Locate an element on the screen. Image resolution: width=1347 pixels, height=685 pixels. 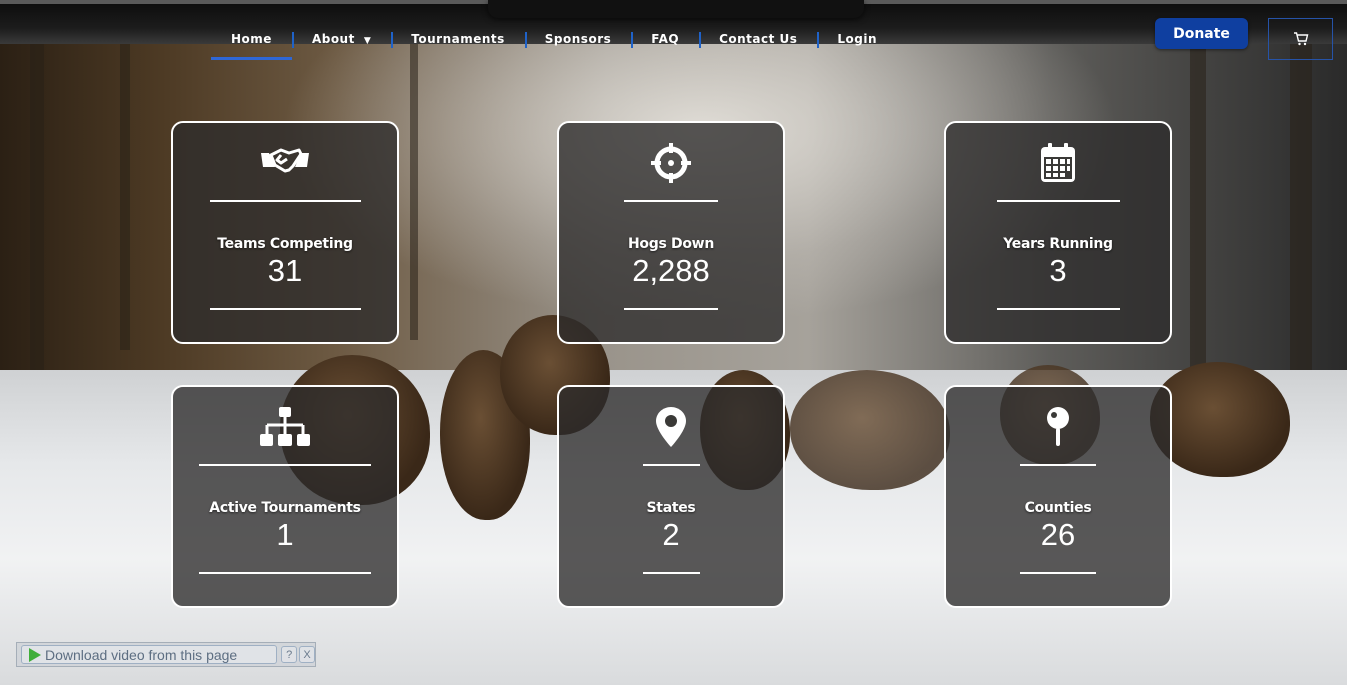
nav-home-label: Home is located at coordinates (251, 39).